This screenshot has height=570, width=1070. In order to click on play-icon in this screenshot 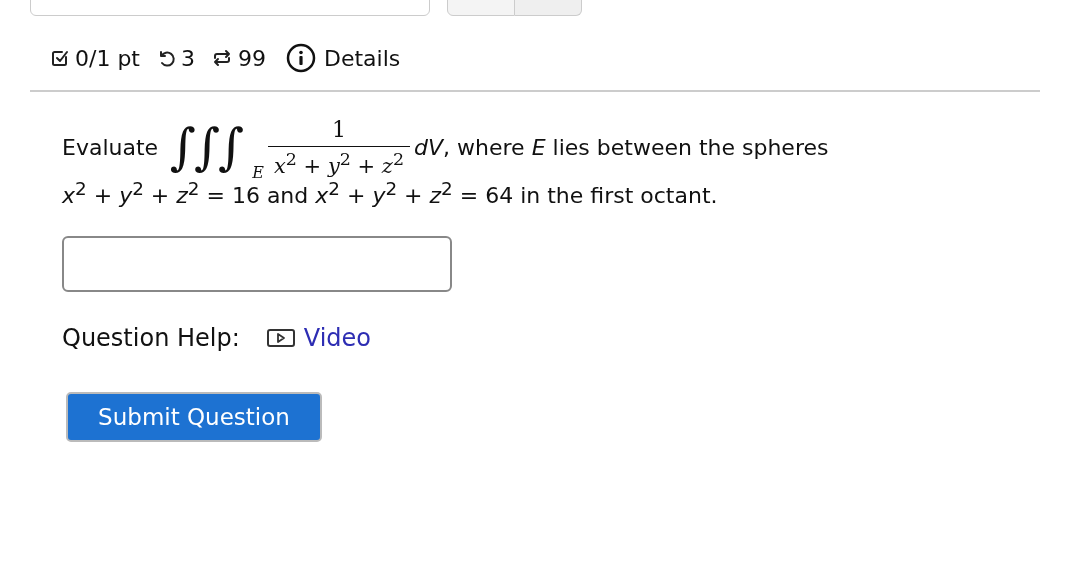, I will do `click(280, 338)`.